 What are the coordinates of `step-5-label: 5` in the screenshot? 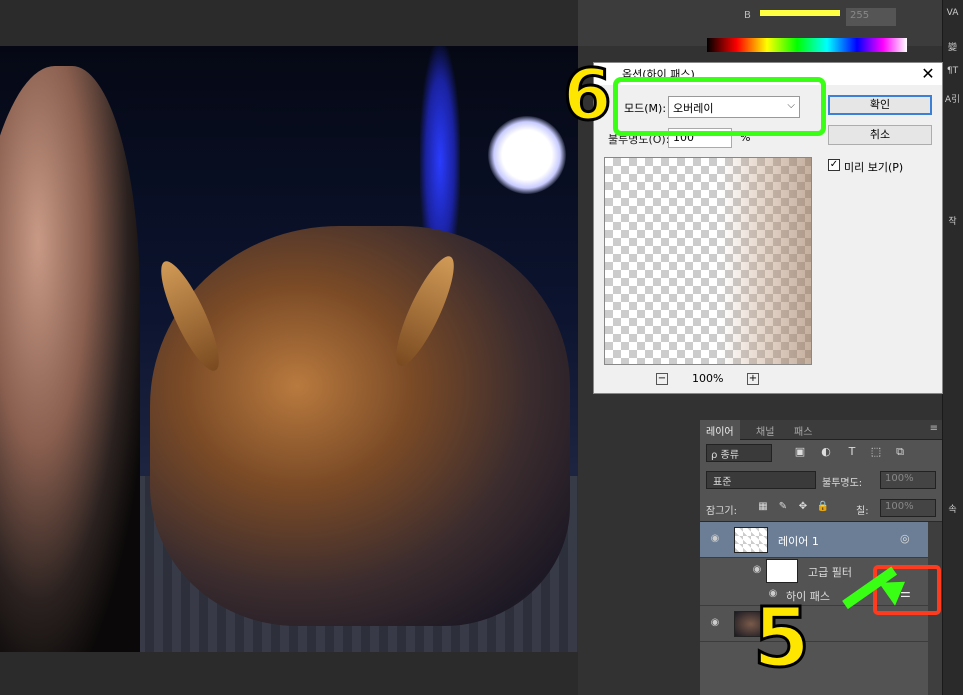 It's located at (781, 638).